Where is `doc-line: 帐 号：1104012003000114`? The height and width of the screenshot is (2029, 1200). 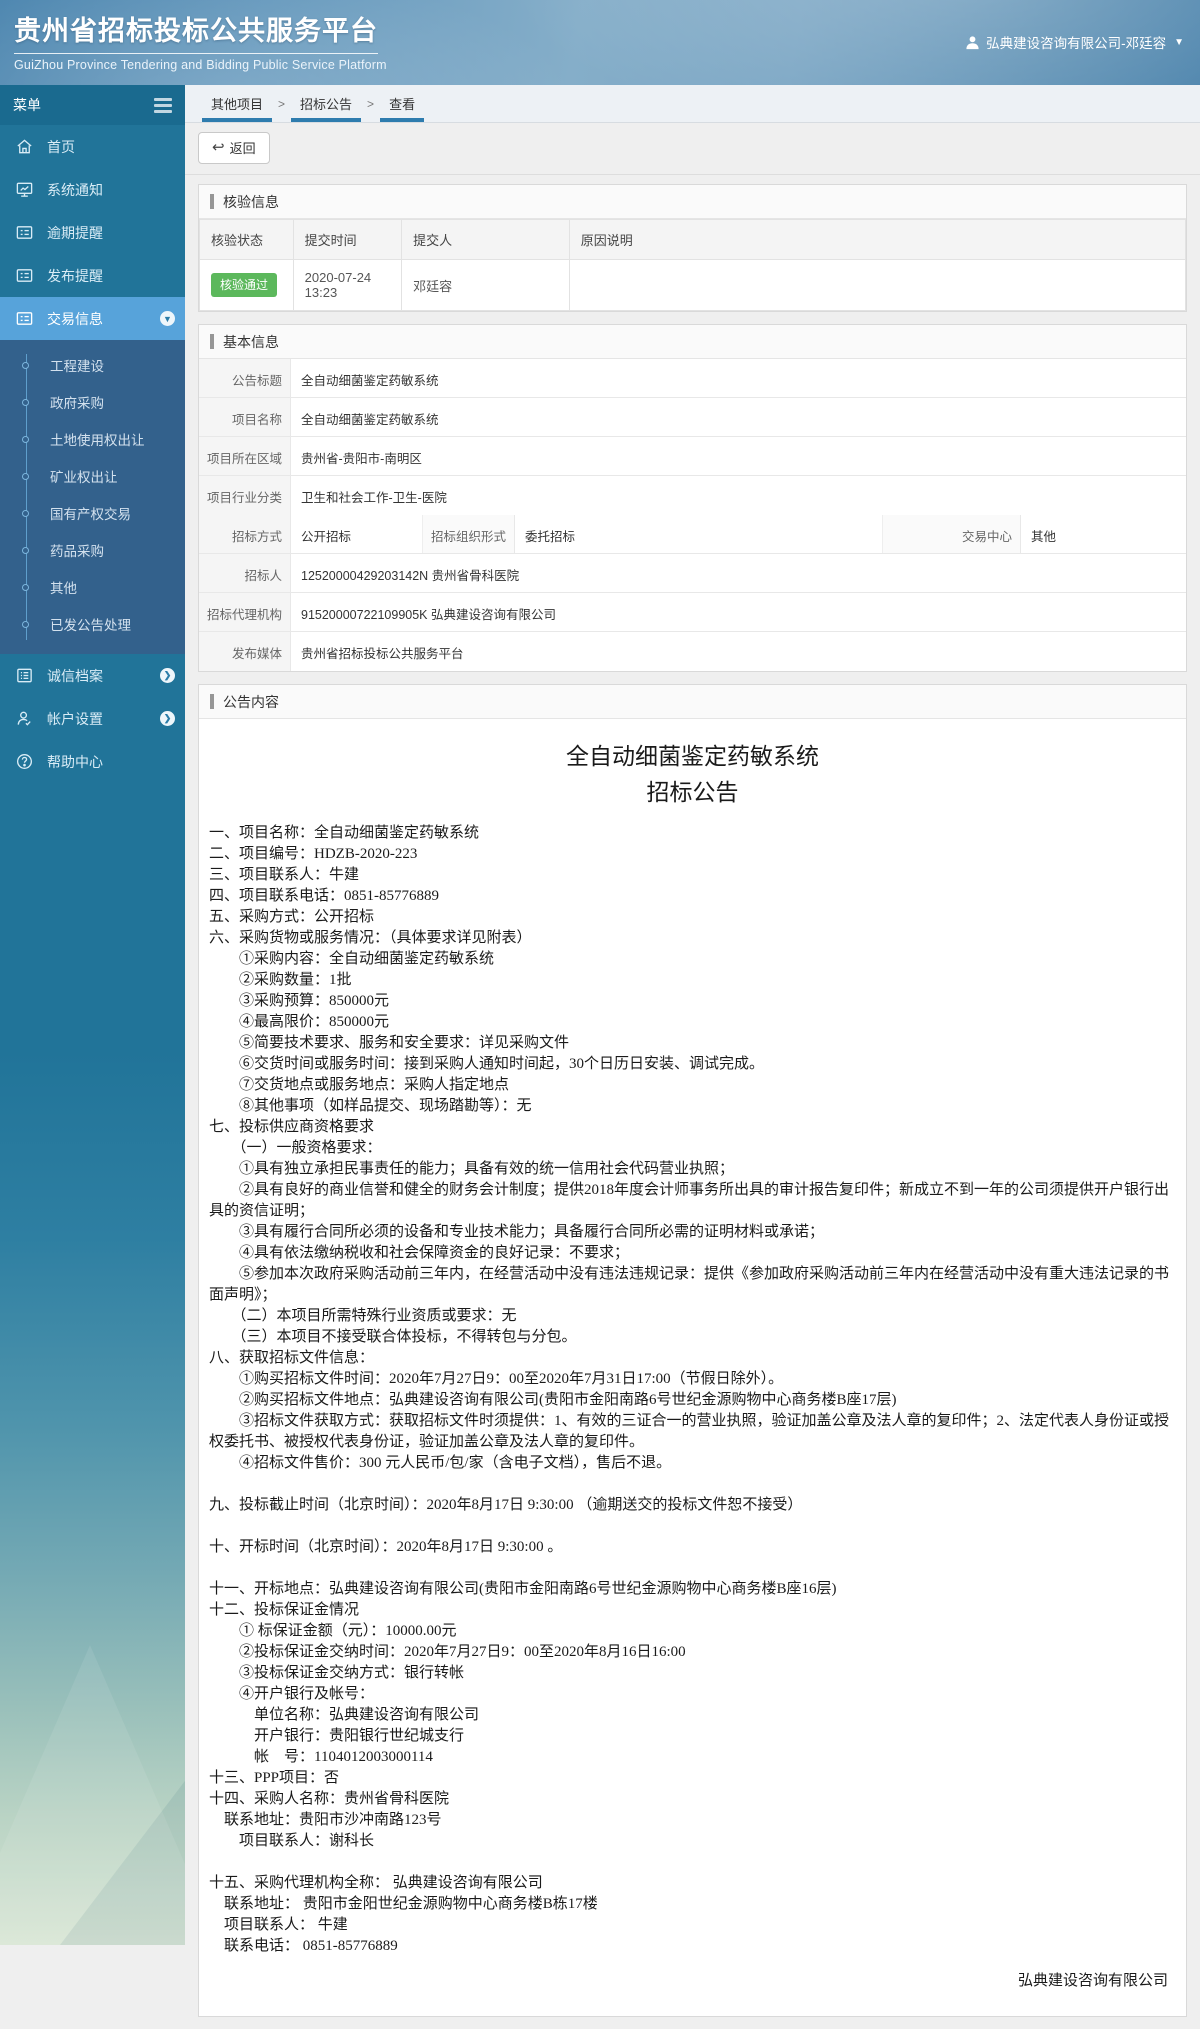
doc-line: 帐 号：1104012003000114 is located at coordinates (321, 1757).